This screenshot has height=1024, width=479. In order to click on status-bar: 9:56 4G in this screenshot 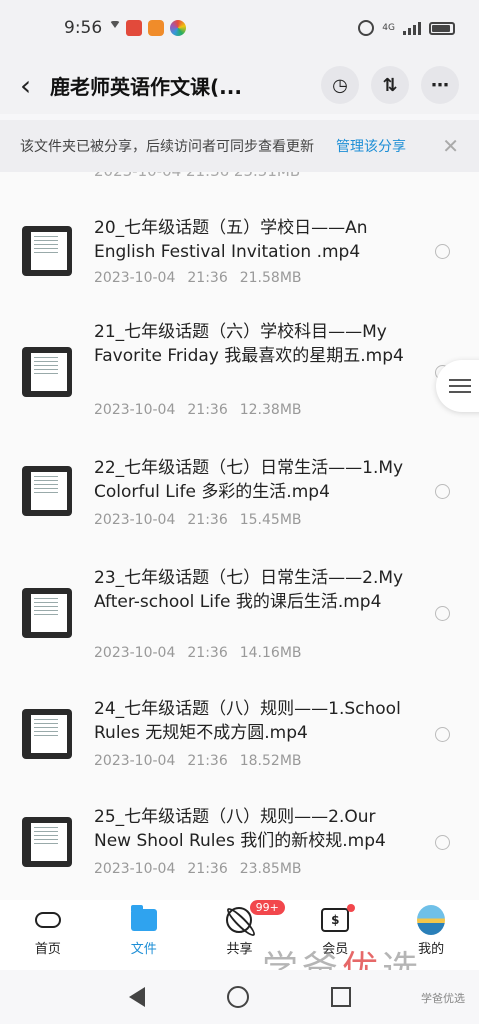, I will do `click(239, 28)`.